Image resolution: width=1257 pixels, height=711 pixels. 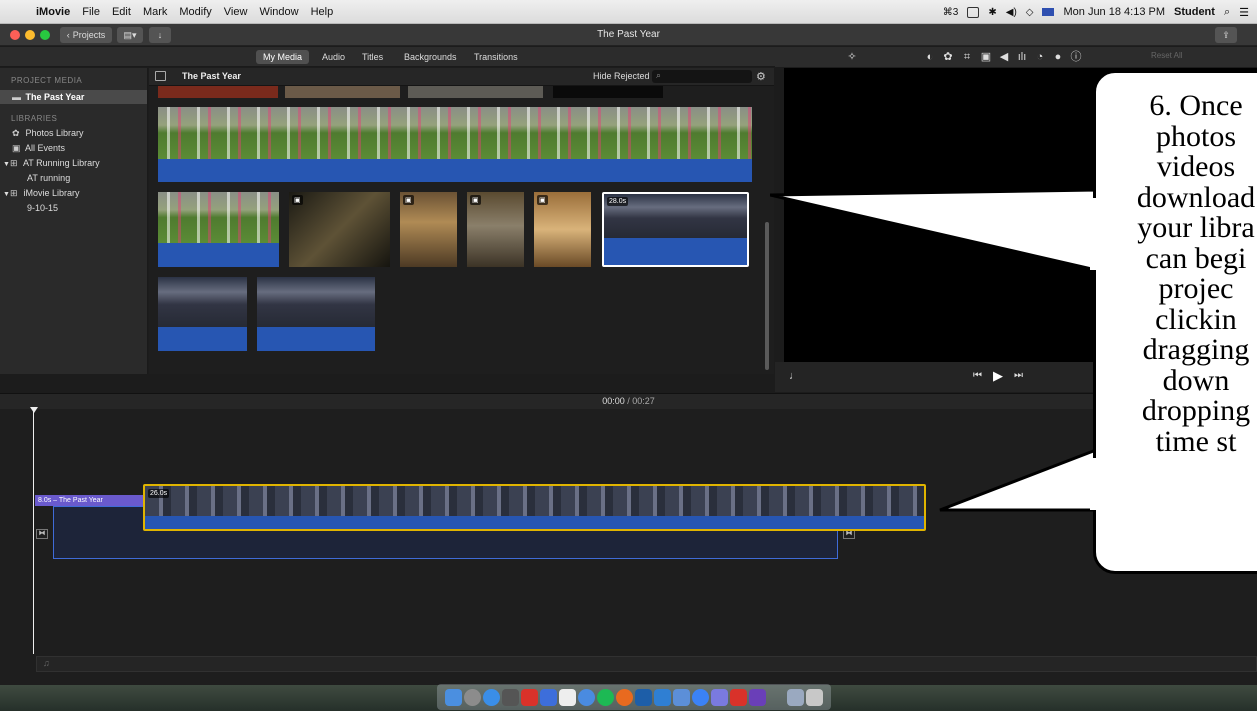 What do you see at coordinates (675, 229) in the screenshot?
I see `media-clip-selected: 28.0s` at bounding box center [675, 229].